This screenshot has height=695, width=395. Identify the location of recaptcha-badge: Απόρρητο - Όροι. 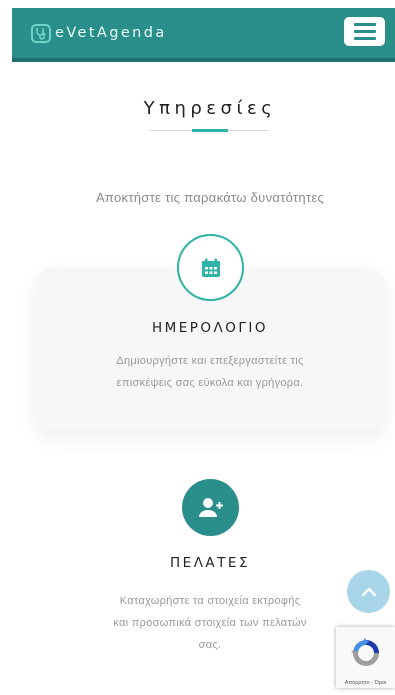
(365, 657).